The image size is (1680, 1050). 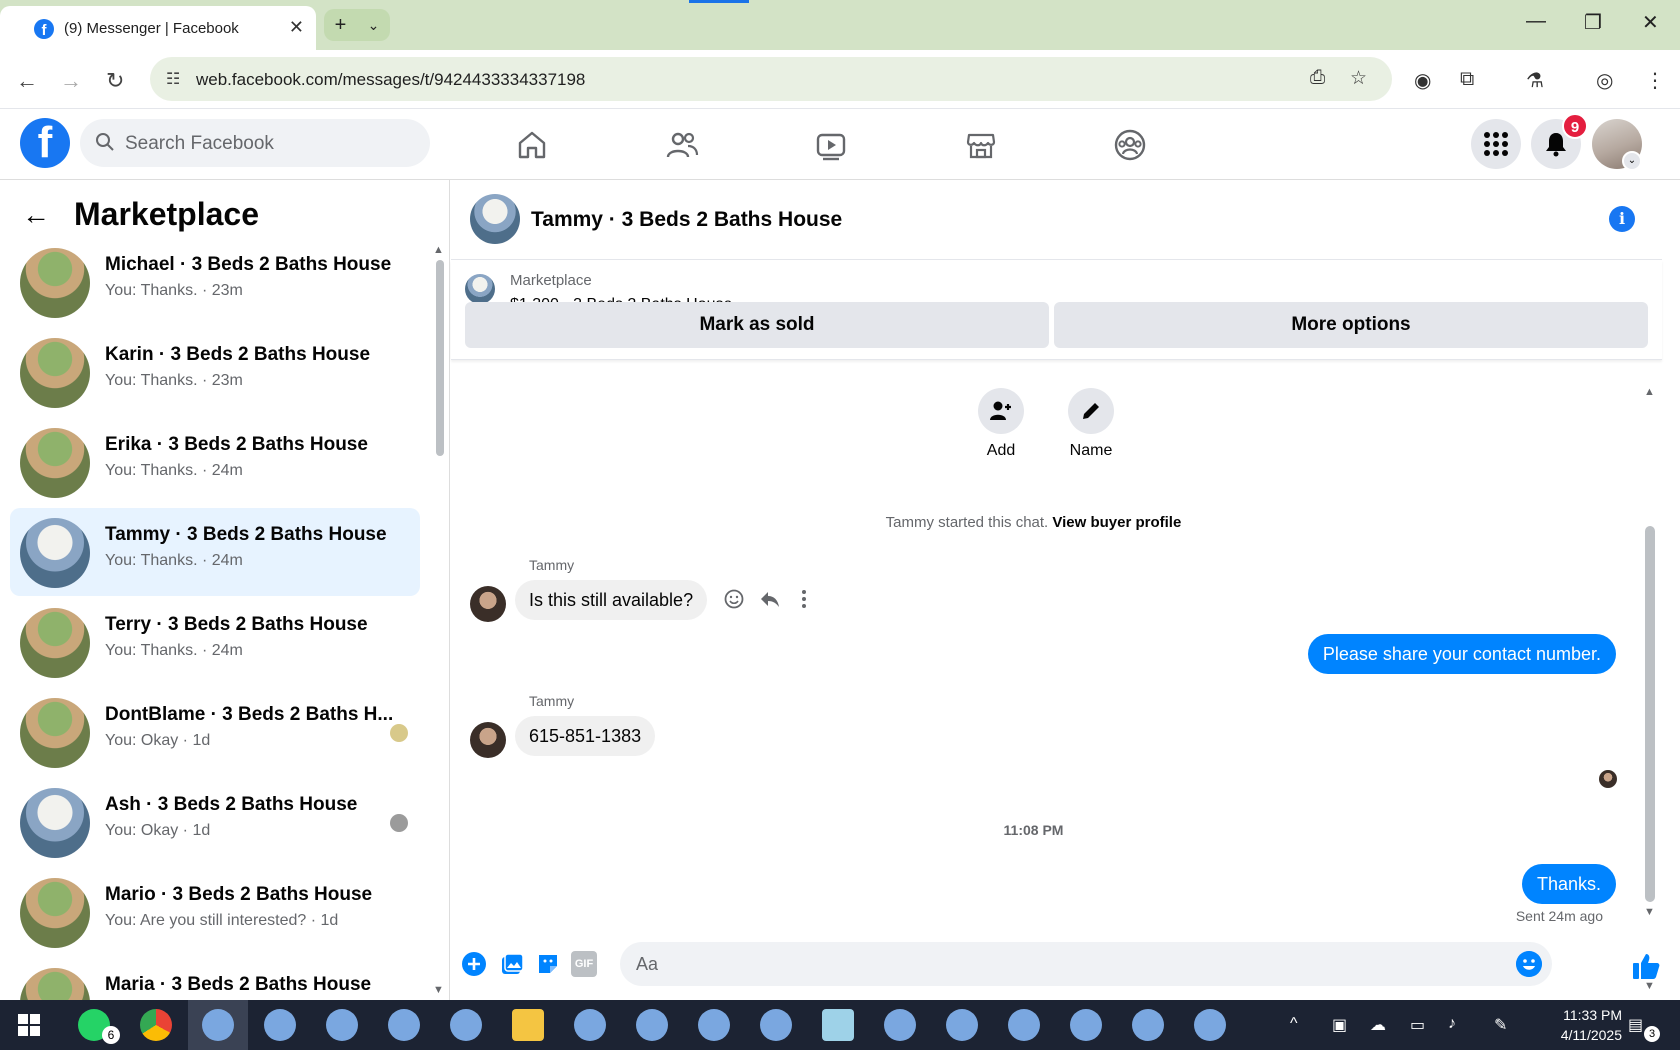 I want to click on listing-thumbnail, so click(x=480, y=289).